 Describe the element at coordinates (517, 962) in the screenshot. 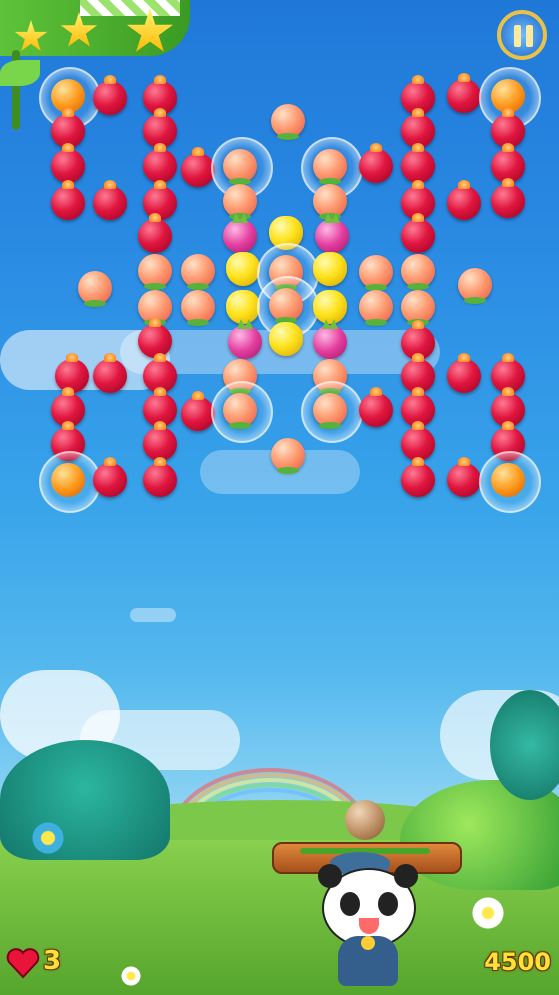

I see `score: 4500` at that location.